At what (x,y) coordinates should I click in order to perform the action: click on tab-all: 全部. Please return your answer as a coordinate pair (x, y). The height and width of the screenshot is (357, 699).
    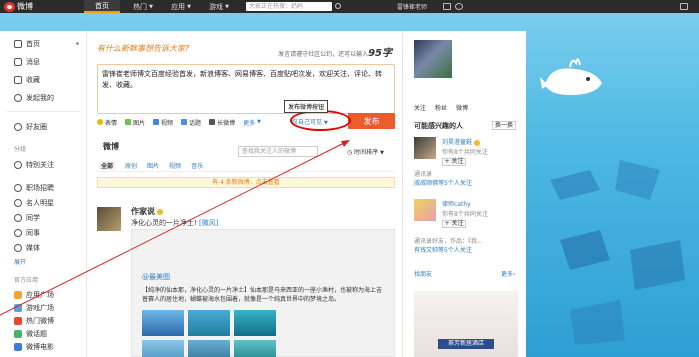
    Looking at the image, I should click on (107, 165).